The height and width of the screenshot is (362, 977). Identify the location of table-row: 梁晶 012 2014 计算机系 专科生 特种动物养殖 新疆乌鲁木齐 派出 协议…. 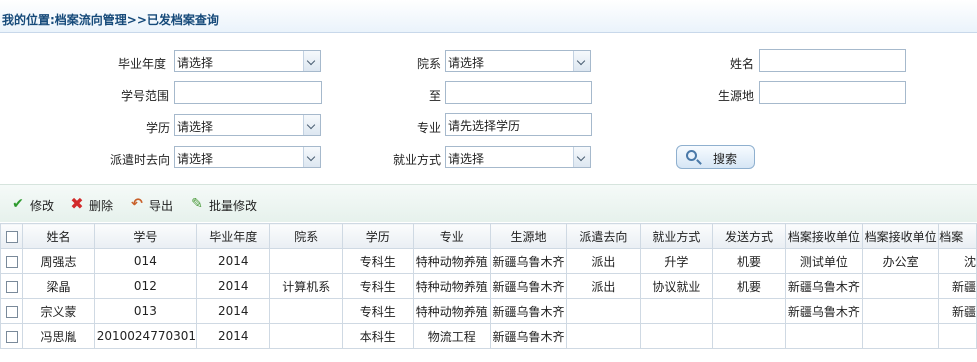
(488, 286).